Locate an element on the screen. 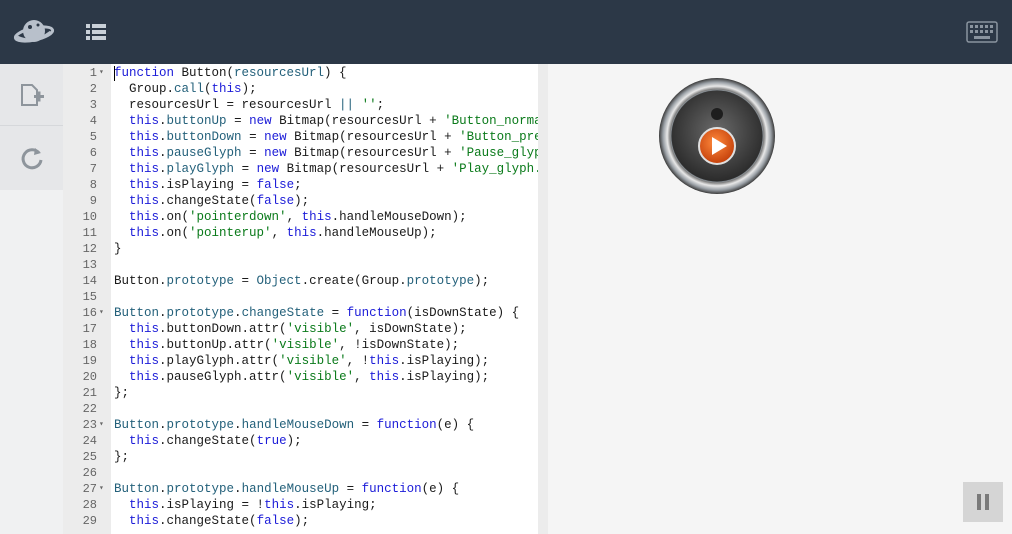 This screenshot has width=1012, height=534. code-token: resourcesUrl = resourcesUrl is located at coordinates (227, 105).